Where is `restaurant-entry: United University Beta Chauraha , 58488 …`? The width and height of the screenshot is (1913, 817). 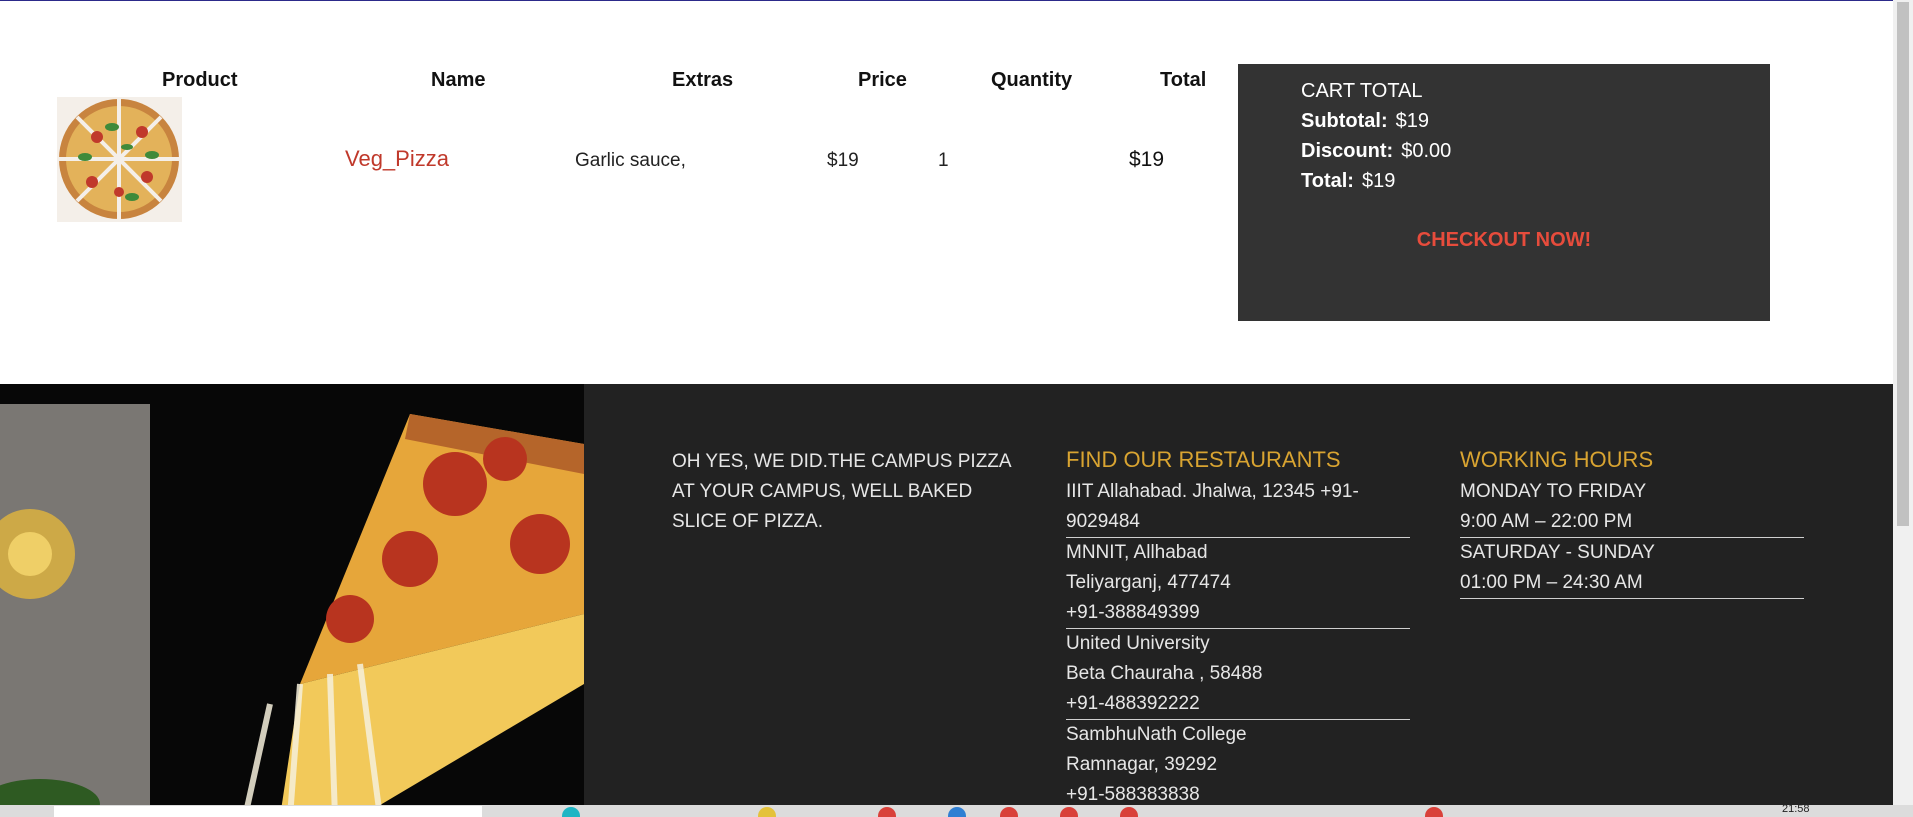
restaurant-entry: United University Beta Chauraha , 58488 … is located at coordinates (1238, 674).